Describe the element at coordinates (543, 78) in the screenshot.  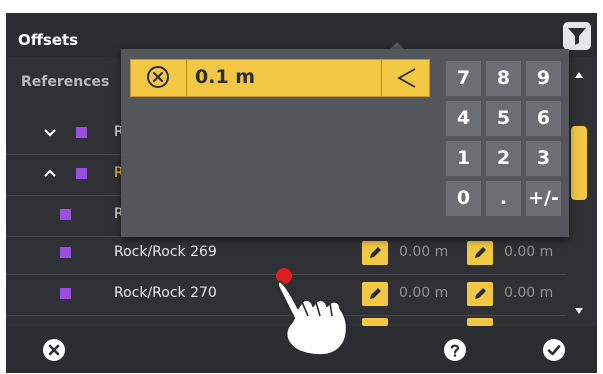
I see `key-9: 9` at that location.